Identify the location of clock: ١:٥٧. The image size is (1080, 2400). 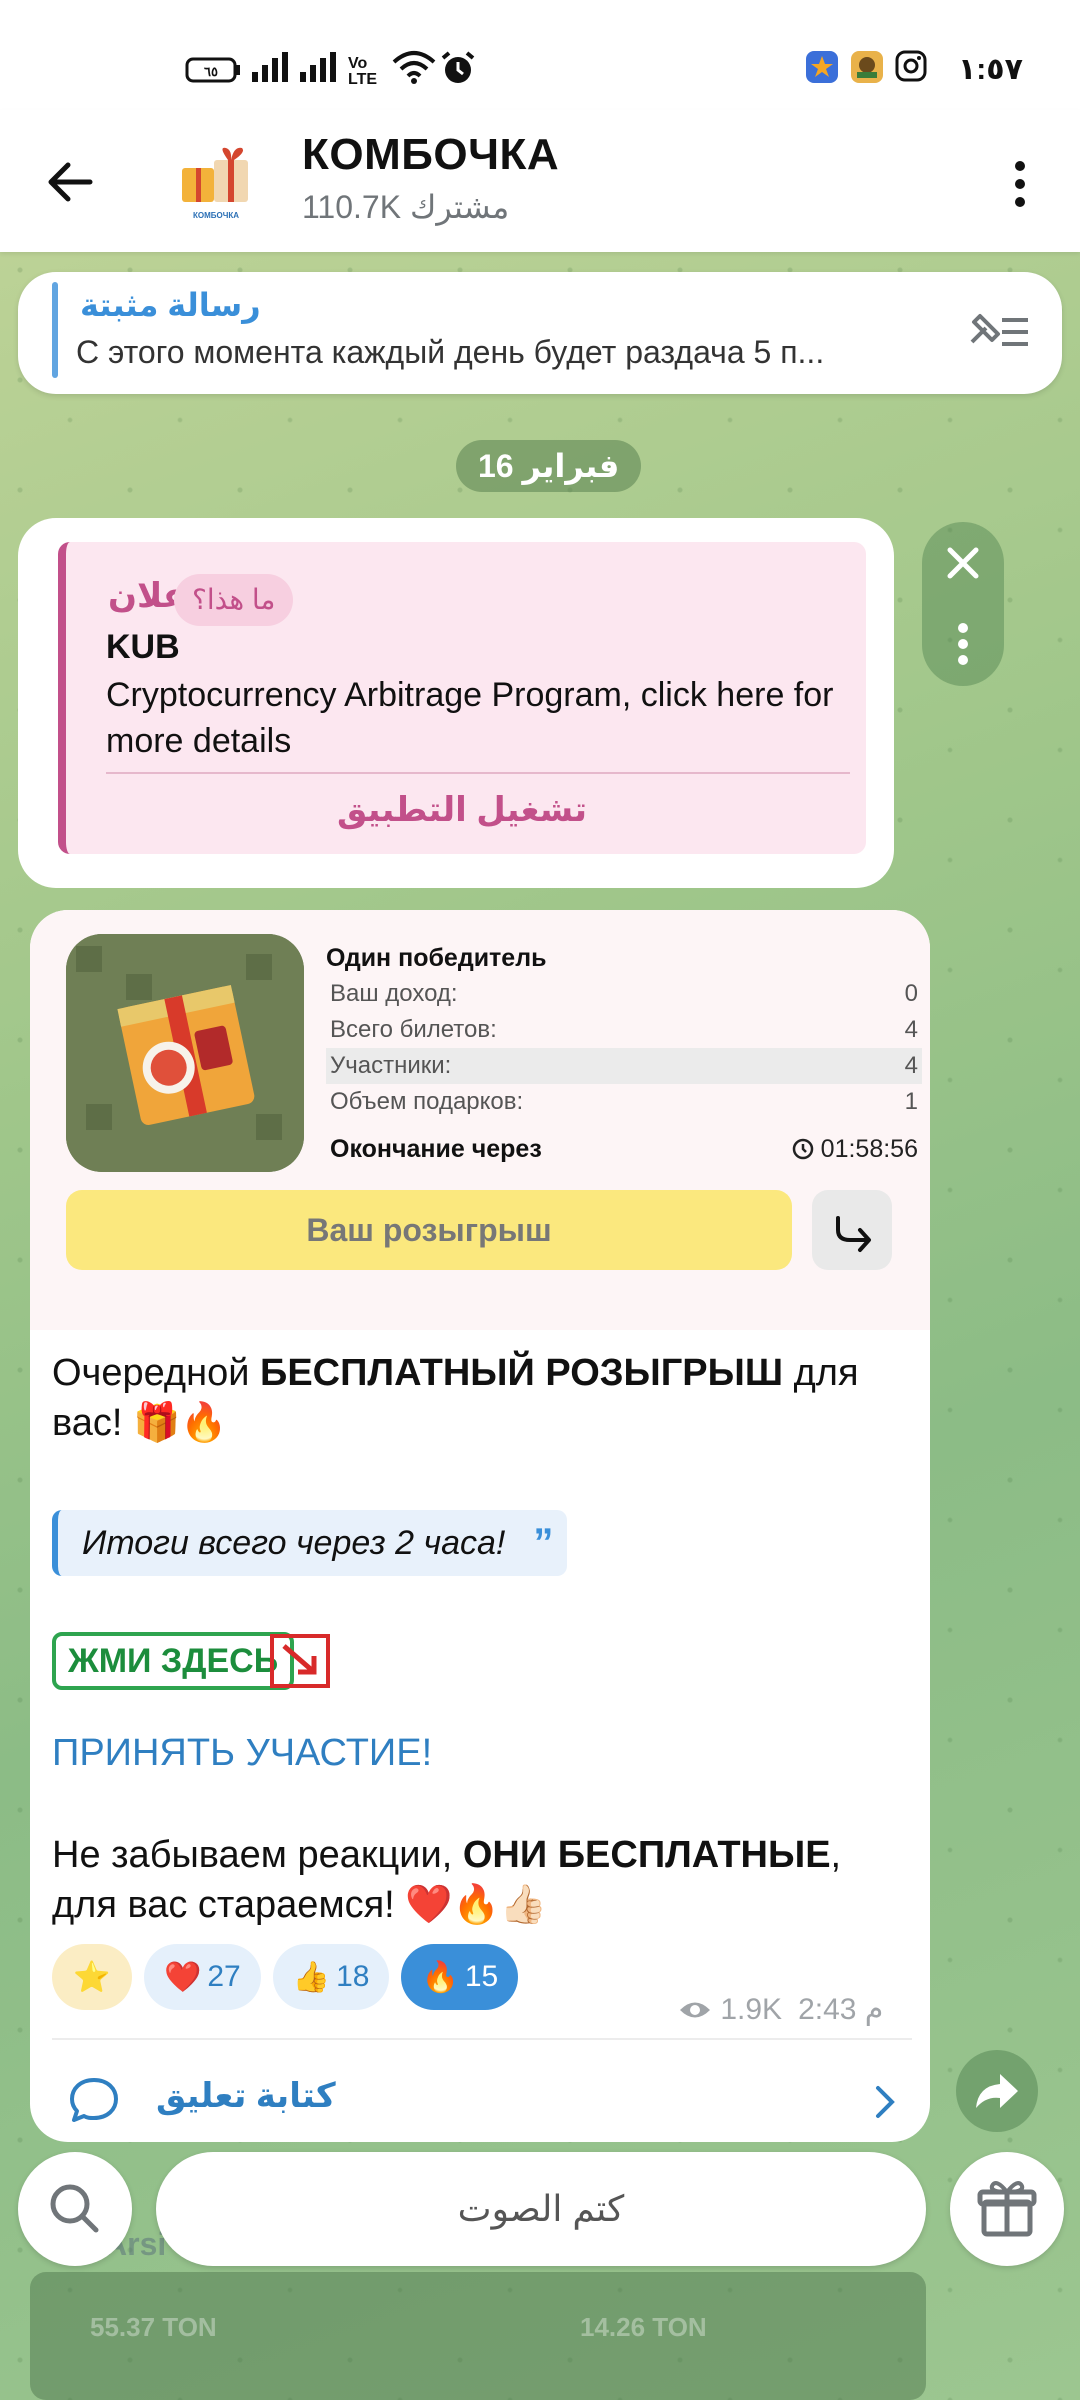
(990, 69).